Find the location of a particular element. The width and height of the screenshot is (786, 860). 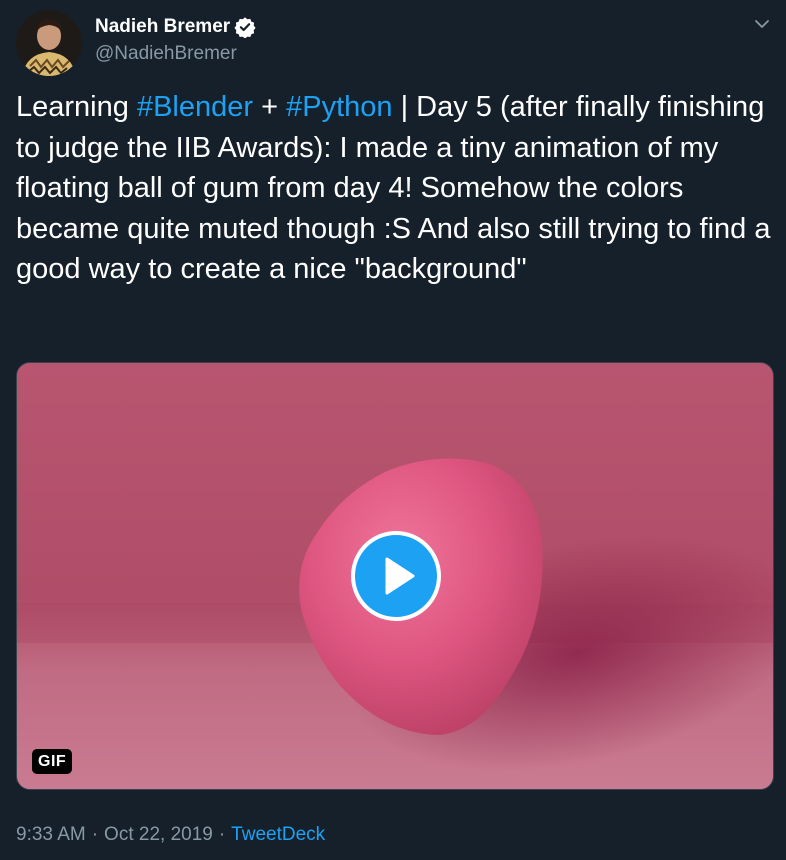

hashtag-blender: #Blender is located at coordinates (195, 107).